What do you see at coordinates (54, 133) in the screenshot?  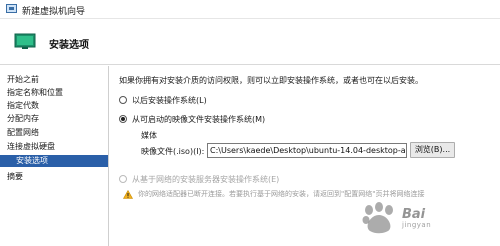 I see `sidebar-item-networking: 配置网络` at bounding box center [54, 133].